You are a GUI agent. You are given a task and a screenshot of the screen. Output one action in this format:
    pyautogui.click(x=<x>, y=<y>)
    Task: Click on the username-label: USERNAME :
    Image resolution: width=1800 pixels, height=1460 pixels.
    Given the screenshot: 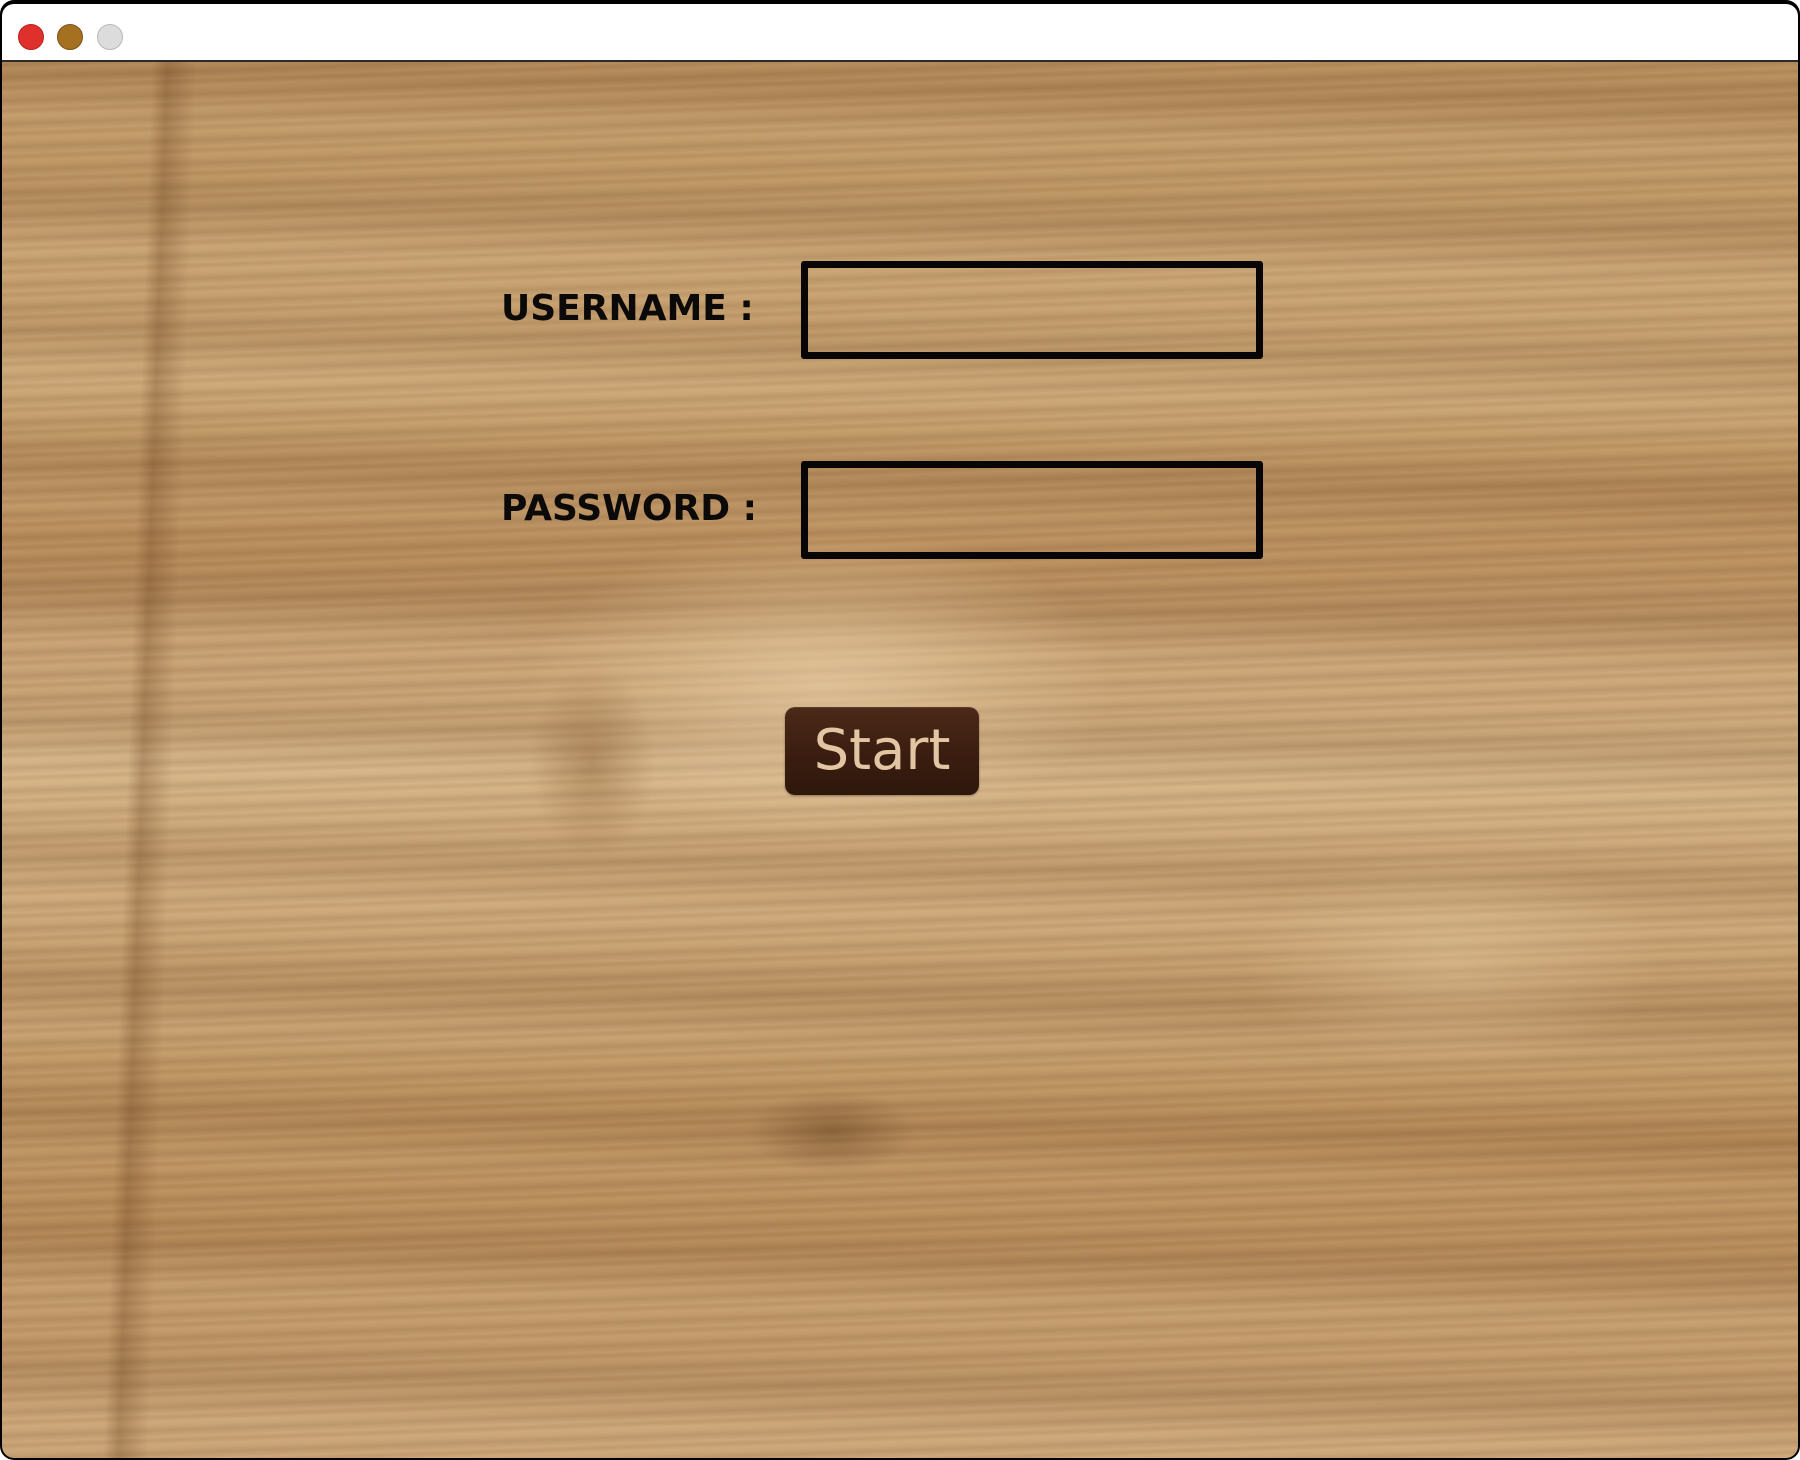 What is the action you would take?
    pyautogui.click(x=627, y=308)
    